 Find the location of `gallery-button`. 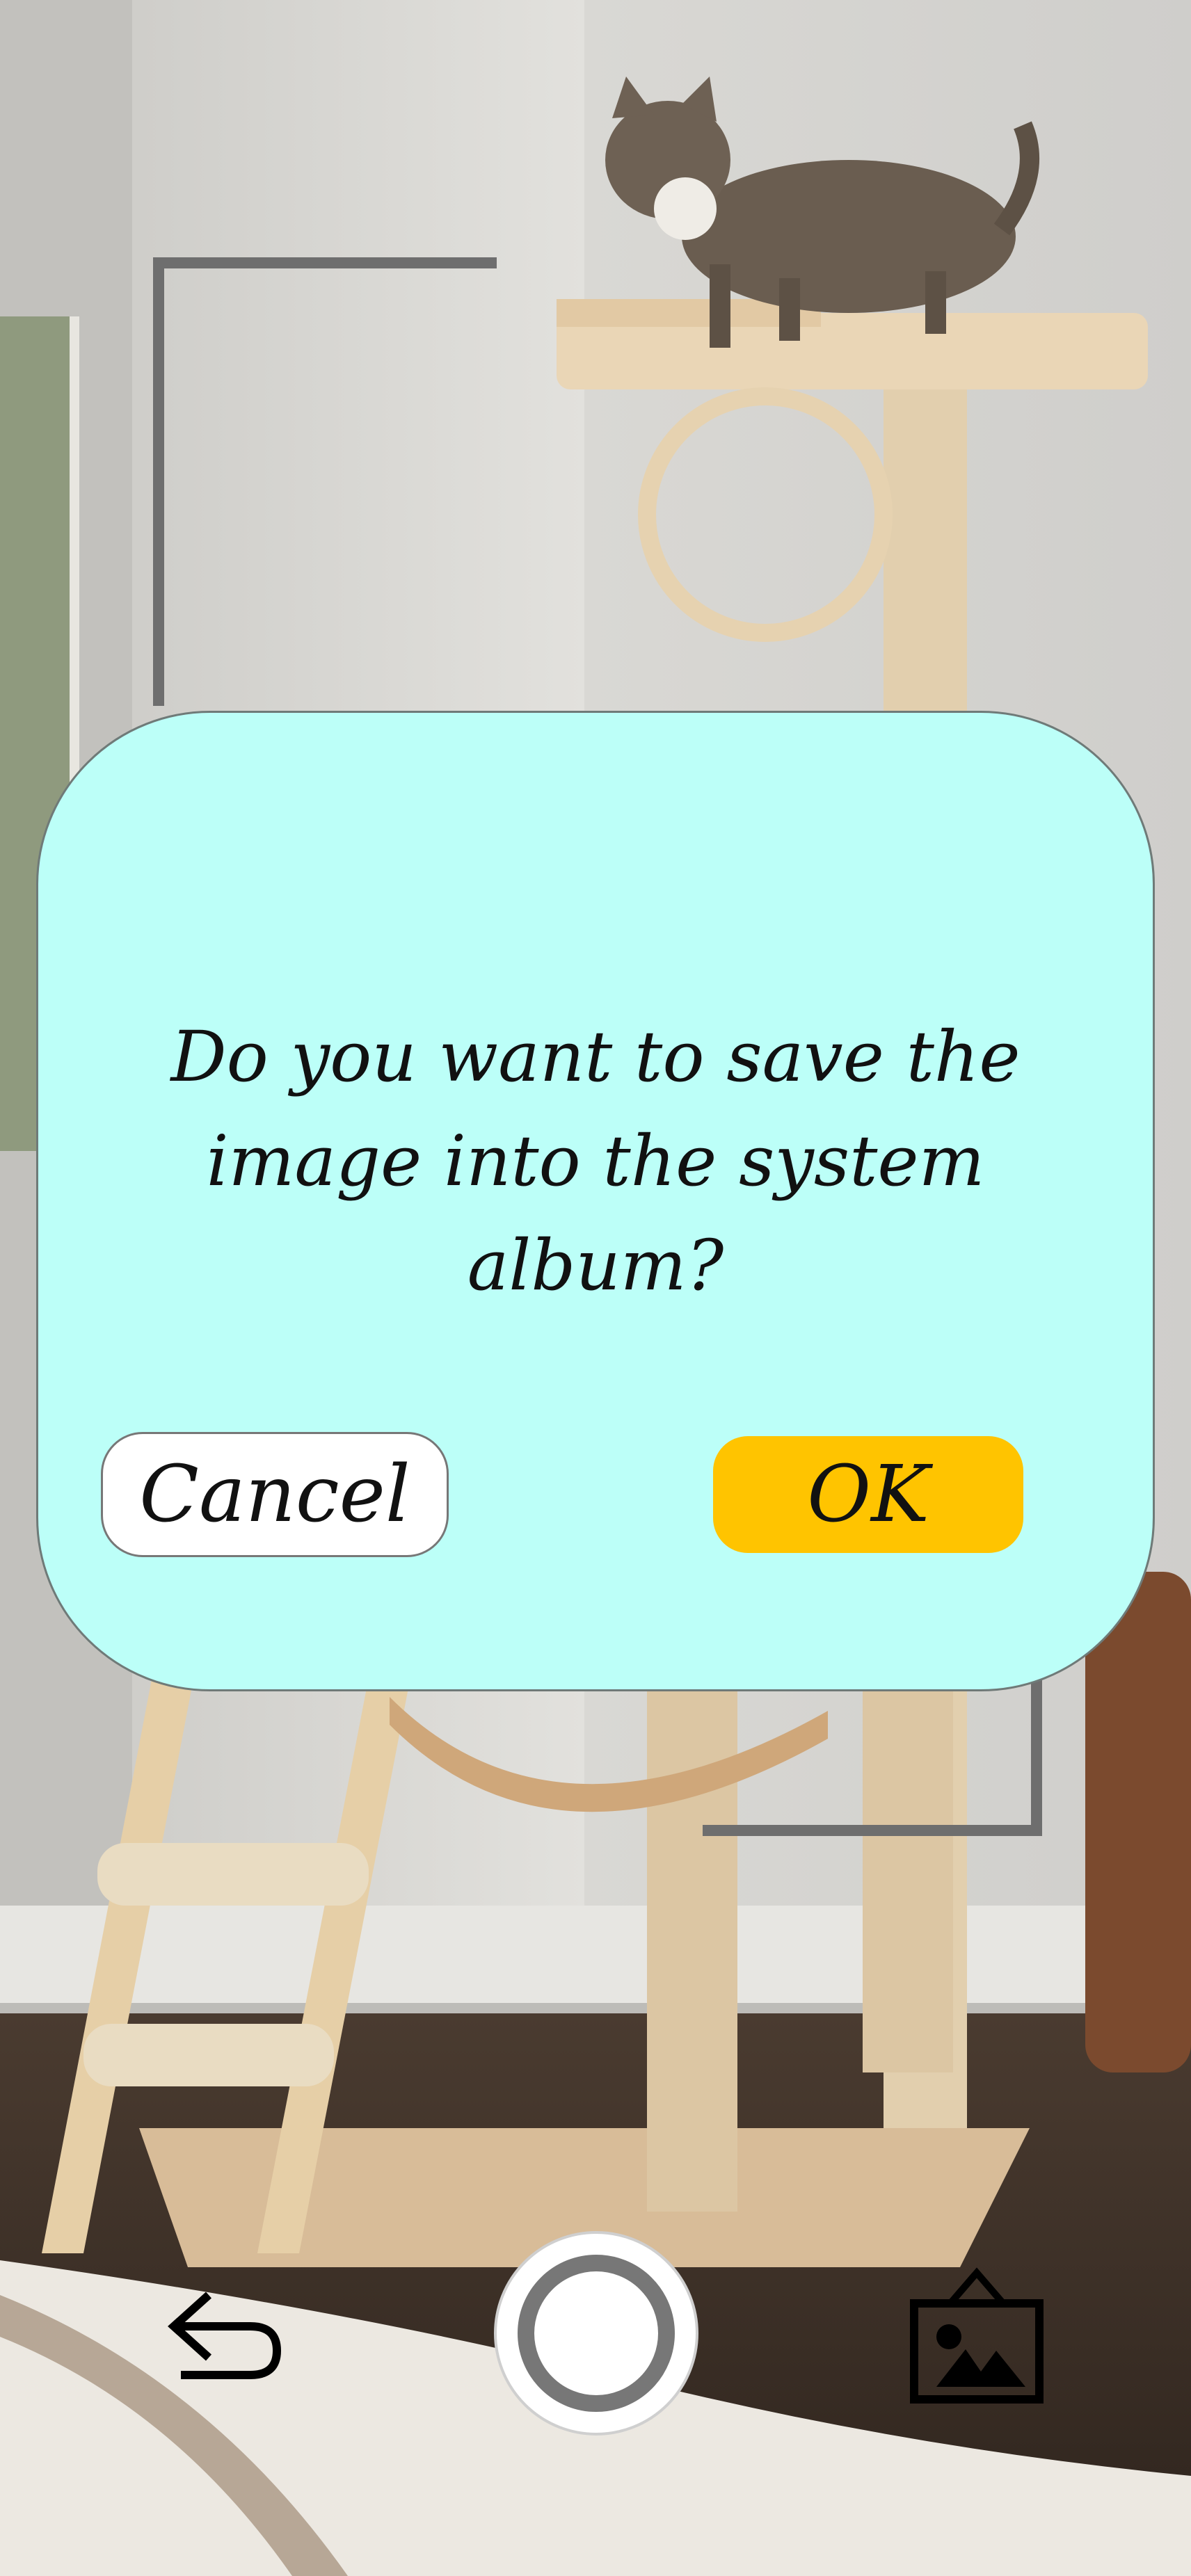

gallery-button is located at coordinates (977, 2336).